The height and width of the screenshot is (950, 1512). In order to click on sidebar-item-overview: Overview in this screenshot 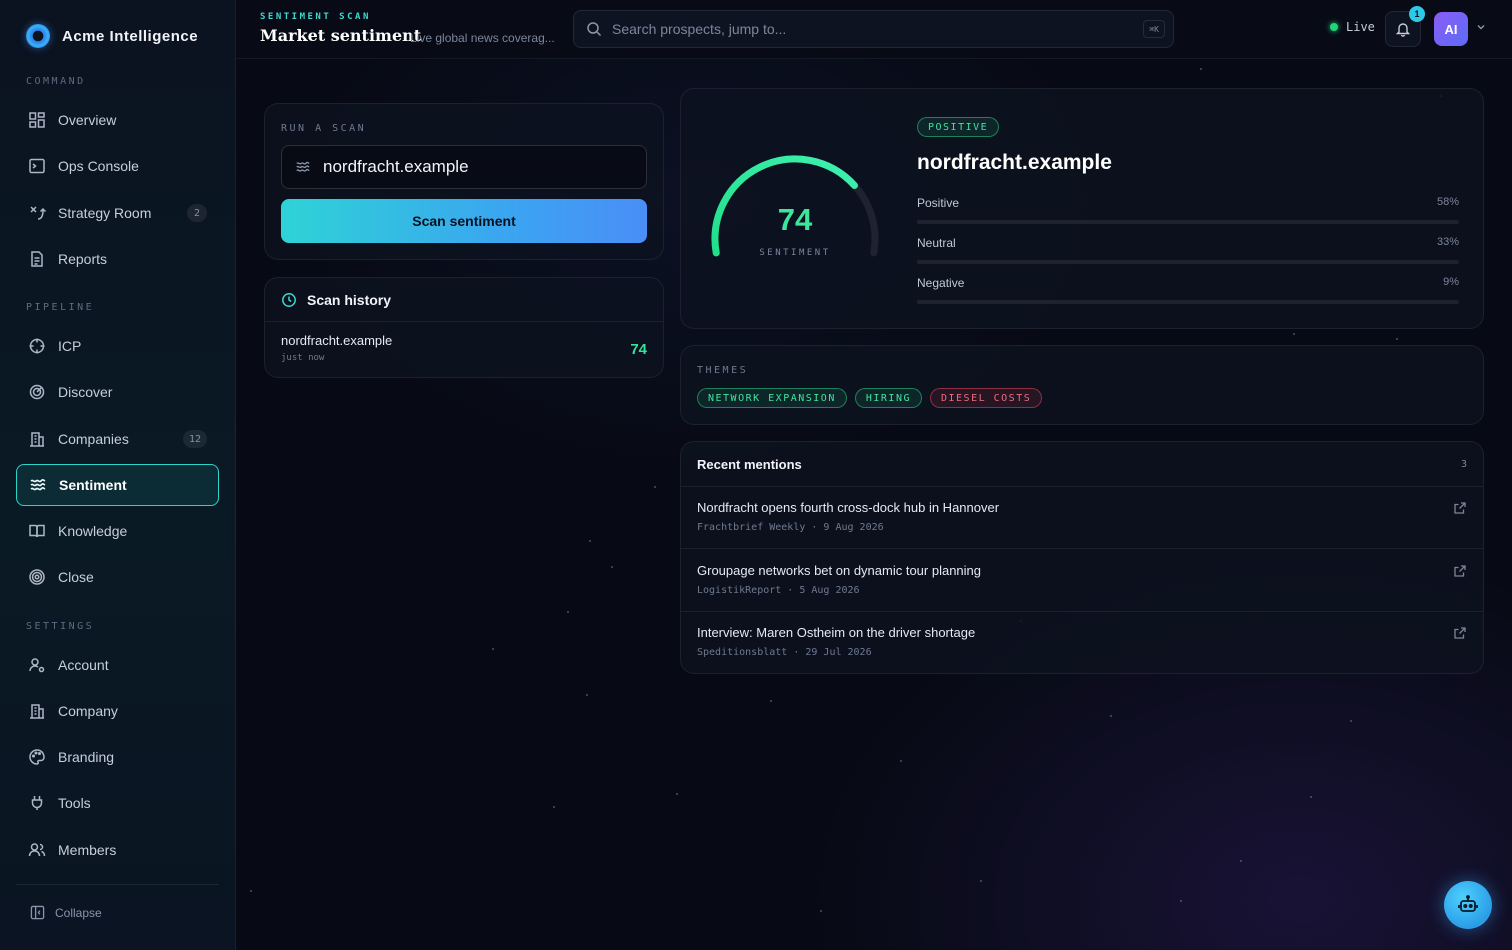, I will do `click(117, 120)`.